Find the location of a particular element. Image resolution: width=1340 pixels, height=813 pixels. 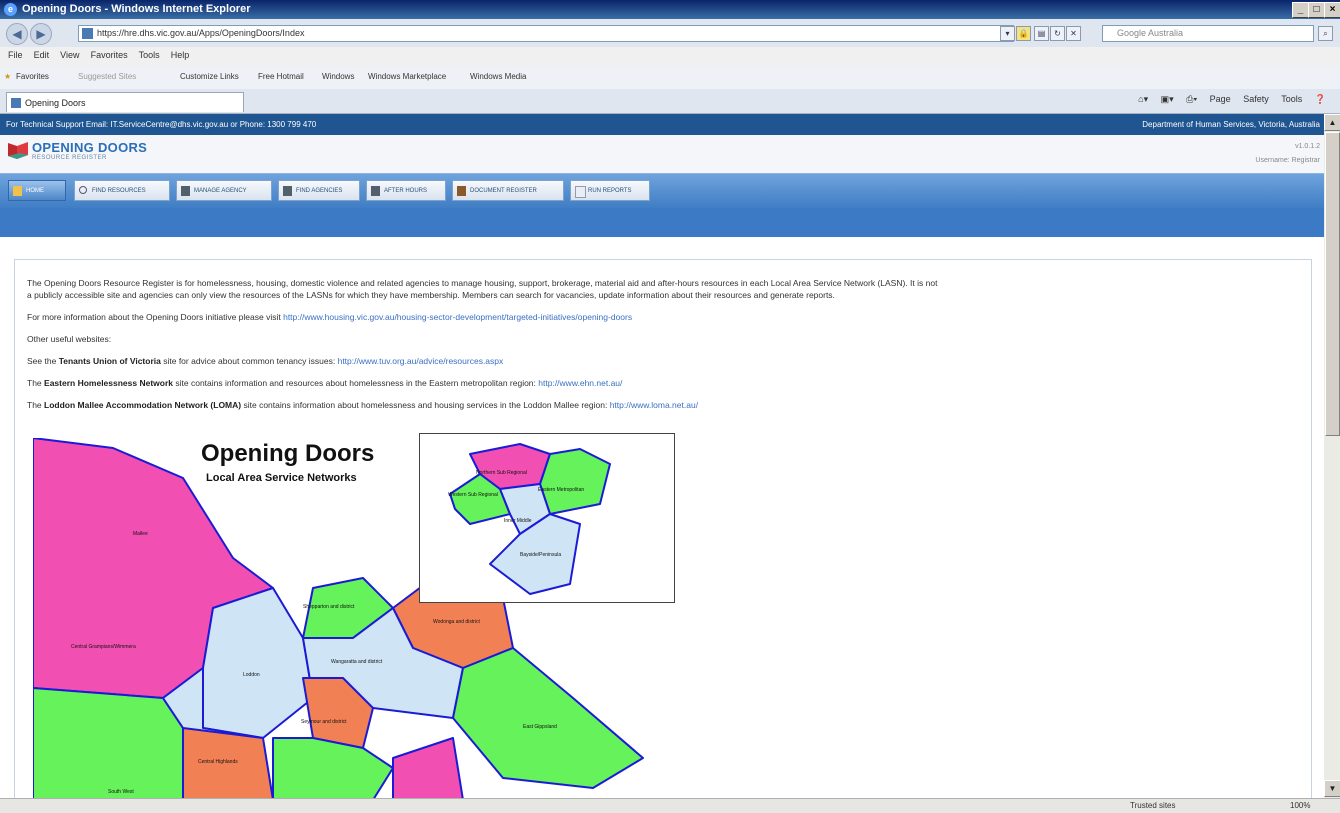

menu-file: File is located at coordinates (15, 55).